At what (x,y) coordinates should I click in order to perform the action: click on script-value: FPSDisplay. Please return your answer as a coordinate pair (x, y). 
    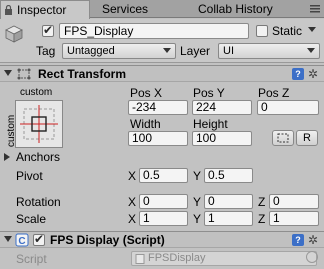
    Looking at the image, I should click on (177, 258).